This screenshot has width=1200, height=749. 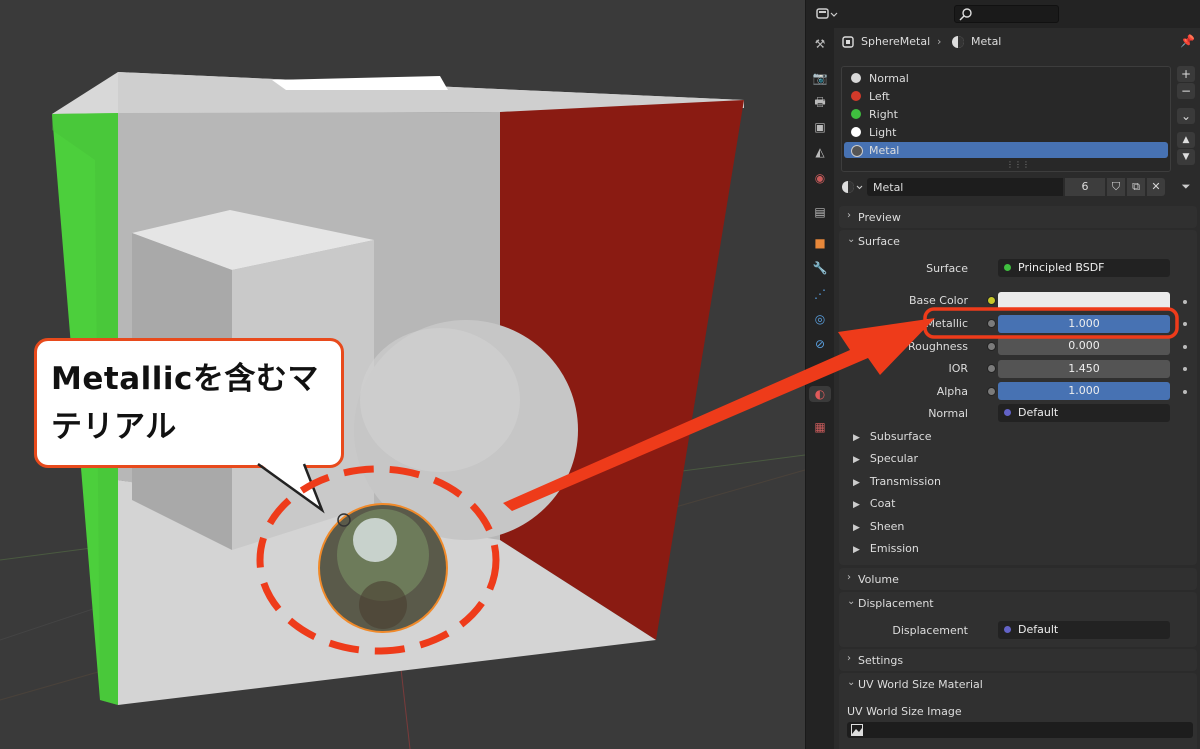 What do you see at coordinates (1020, 730) in the screenshot?
I see `image-selector-field` at bounding box center [1020, 730].